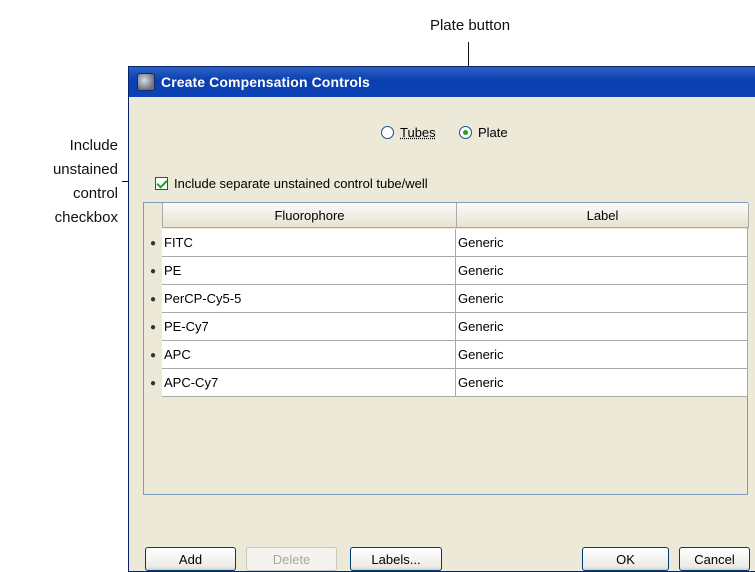  I want to click on fluorophore-cell: PerCP-Cy5-5, so click(309, 299).